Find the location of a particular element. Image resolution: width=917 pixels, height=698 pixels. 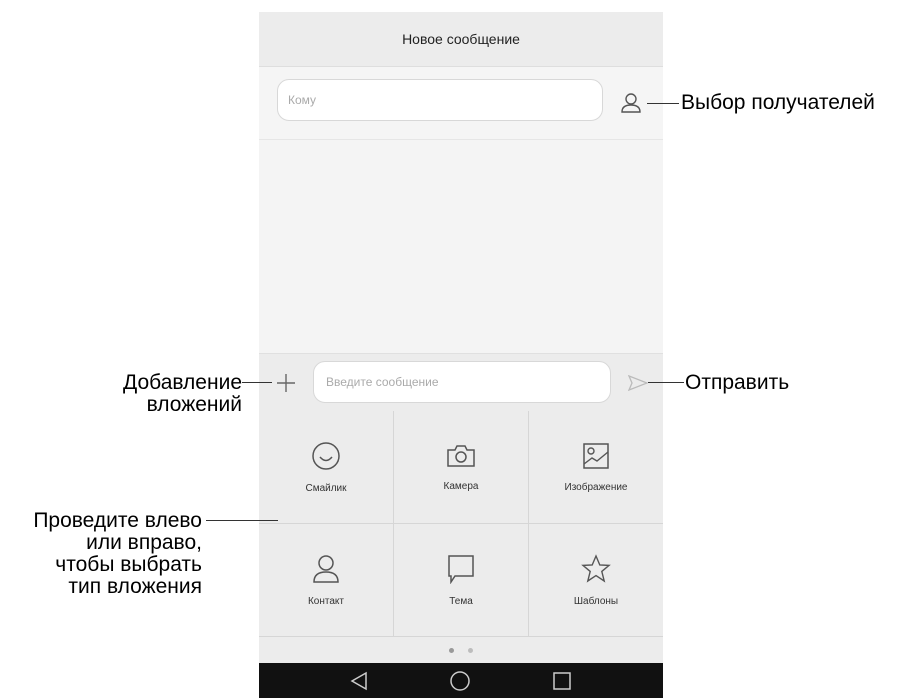

smiley-icon is located at coordinates (326, 455).